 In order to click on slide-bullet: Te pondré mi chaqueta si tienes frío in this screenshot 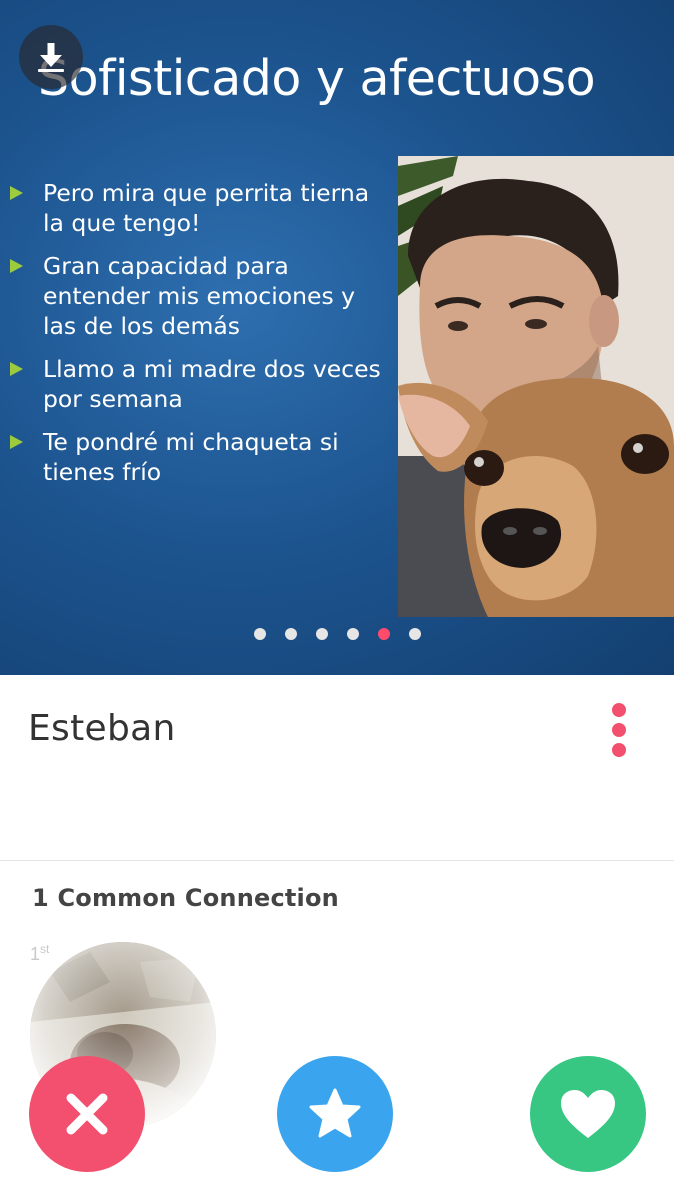, I will do `click(200, 457)`.